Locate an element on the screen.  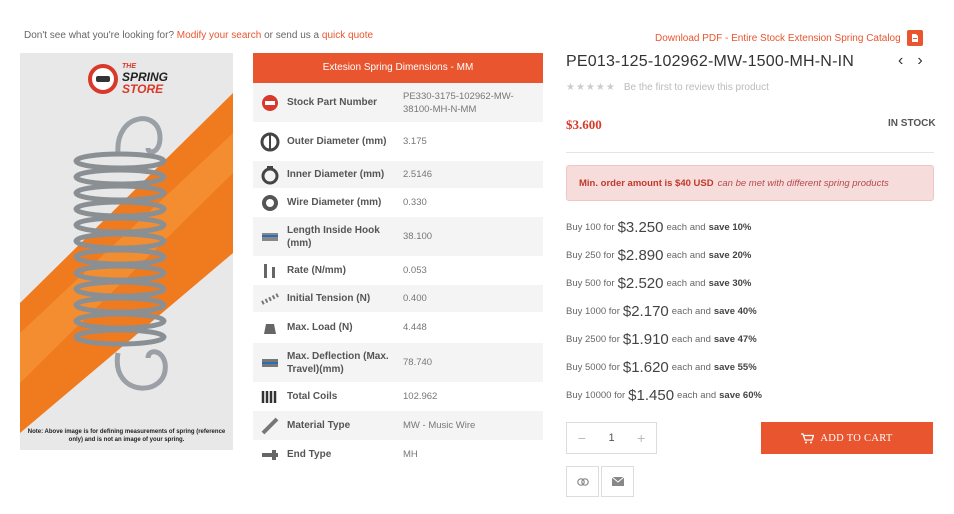
price-tier: Buy 10000 for $1.450 each and save 60% is located at coordinates (750, 395).